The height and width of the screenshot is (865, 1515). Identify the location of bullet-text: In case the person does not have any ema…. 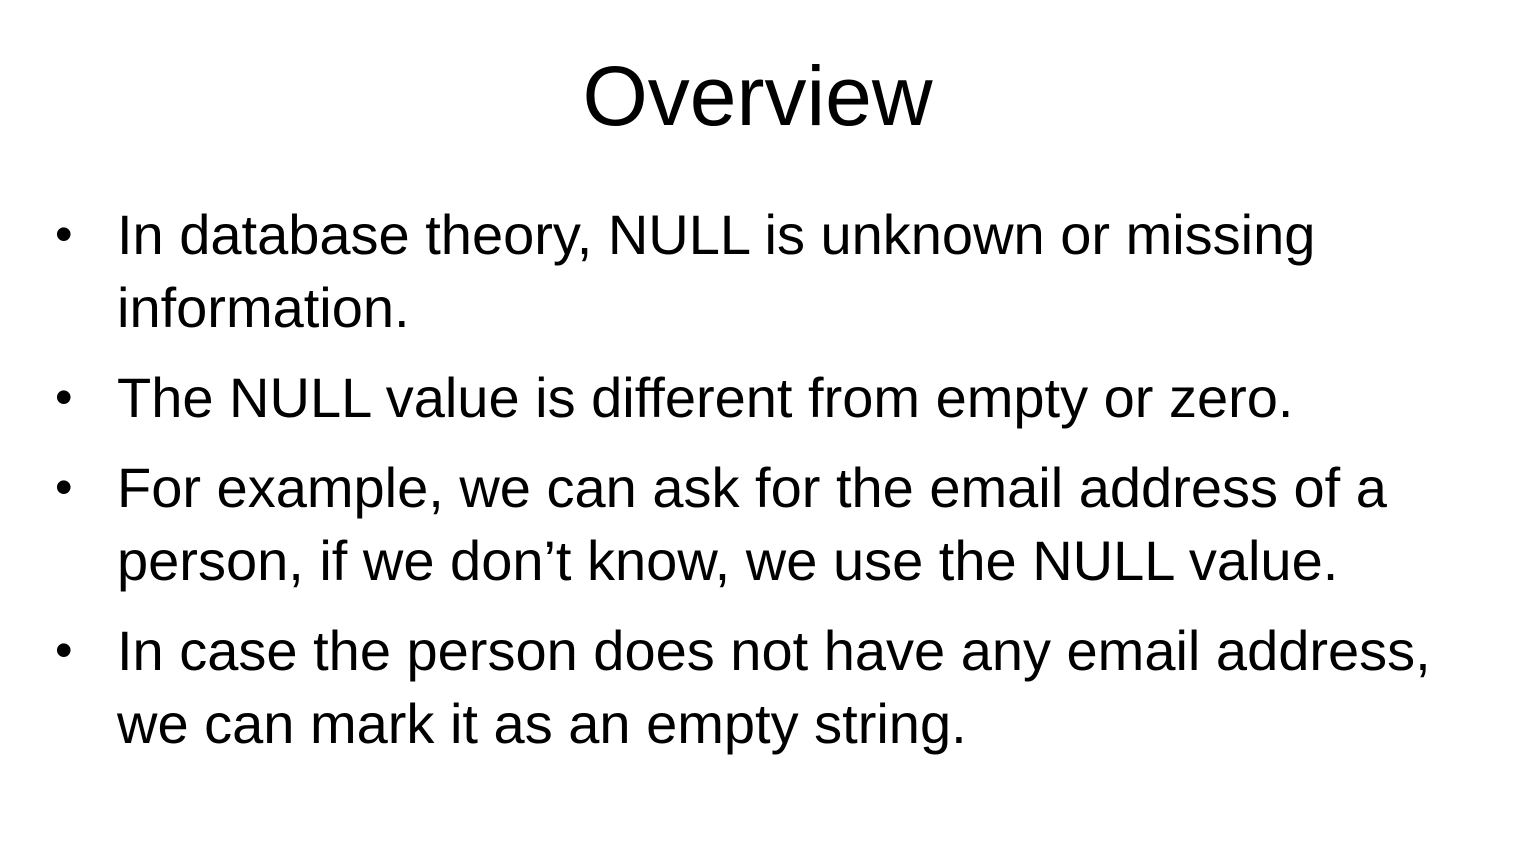
(774, 687).